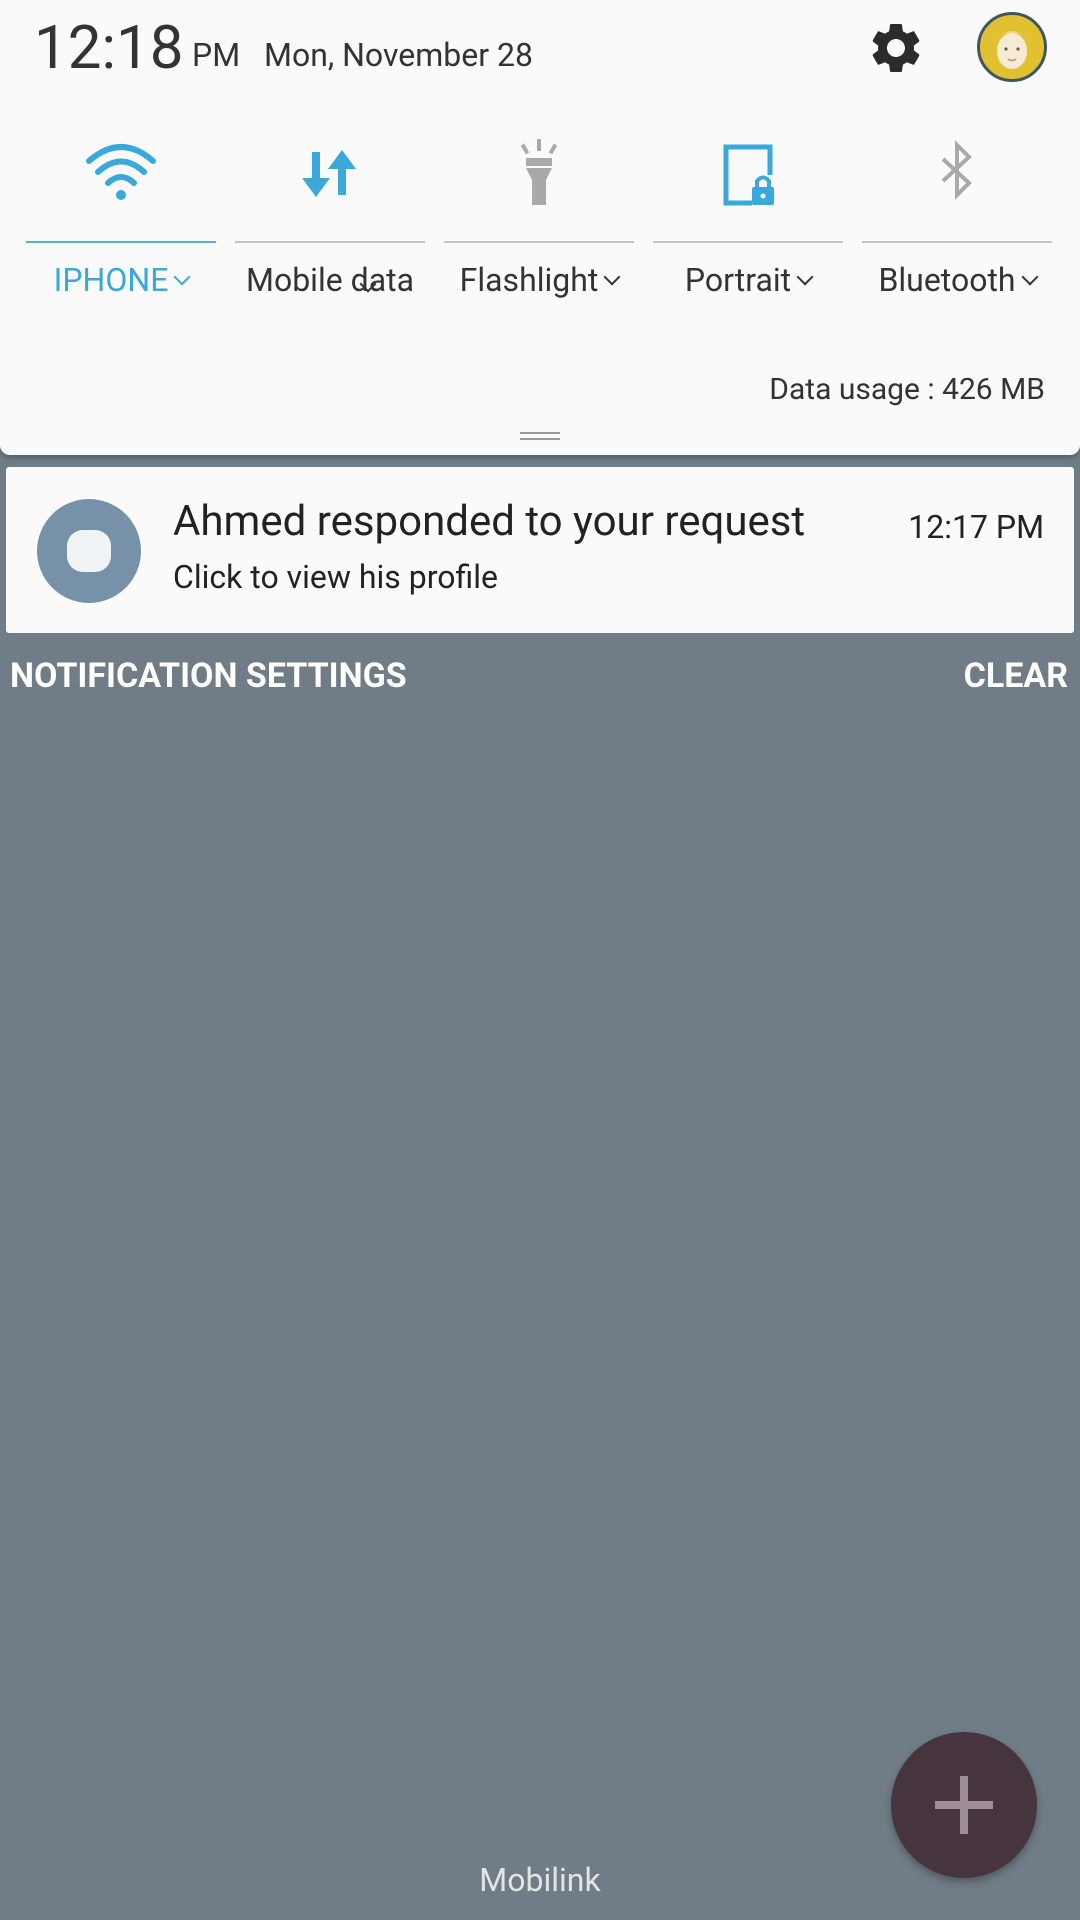 Image resolution: width=1080 pixels, height=1920 pixels. What do you see at coordinates (329, 173) in the screenshot?
I see `mobile-data-icon` at bounding box center [329, 173].